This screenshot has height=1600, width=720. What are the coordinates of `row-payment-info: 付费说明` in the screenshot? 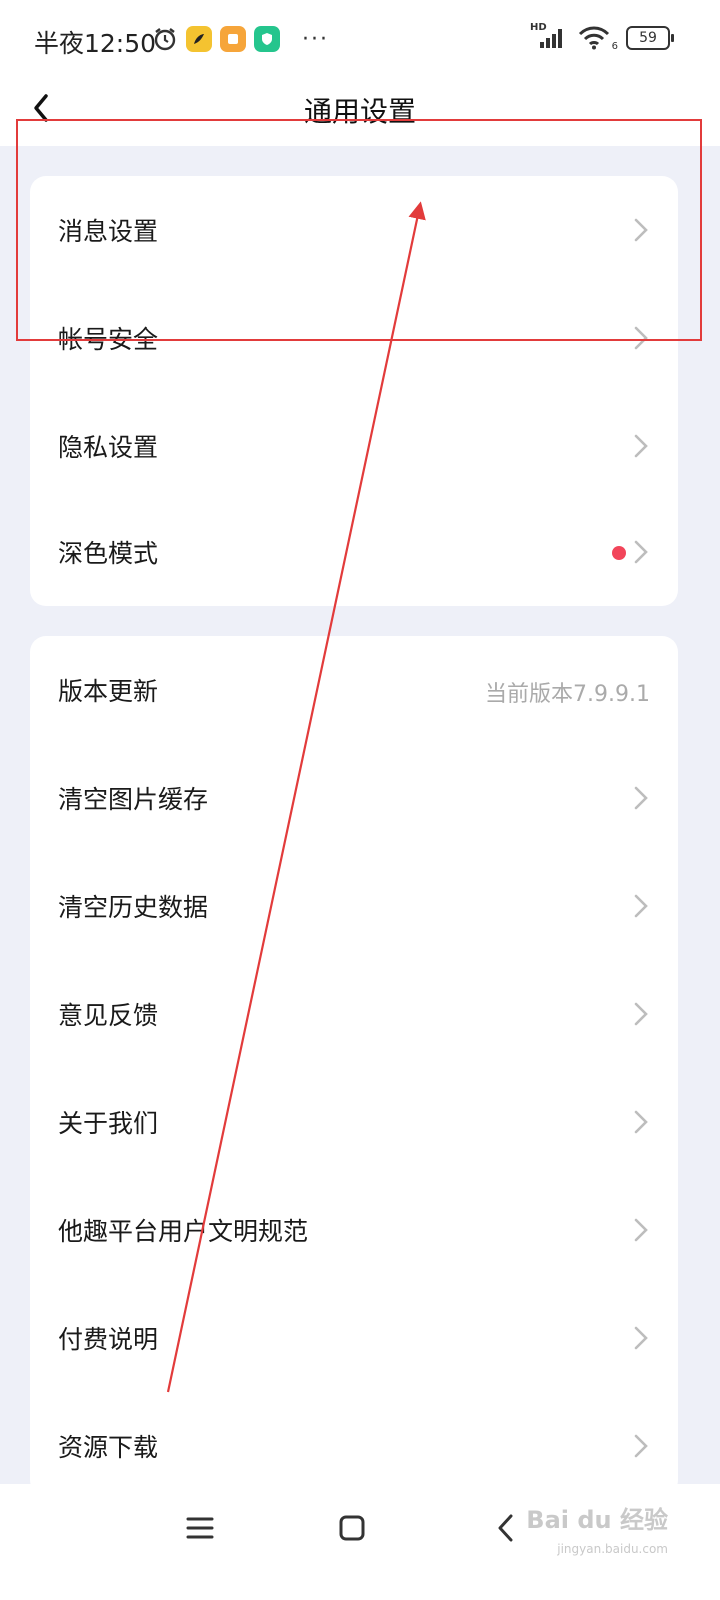 It's located at (354, 1338).